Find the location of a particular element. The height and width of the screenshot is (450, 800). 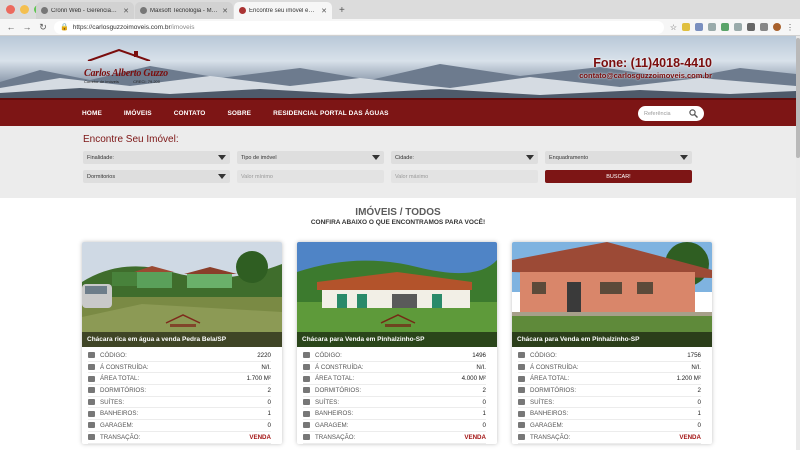

search-title: Encontre Seu Imóvel: is located at coordinates (131, 139).